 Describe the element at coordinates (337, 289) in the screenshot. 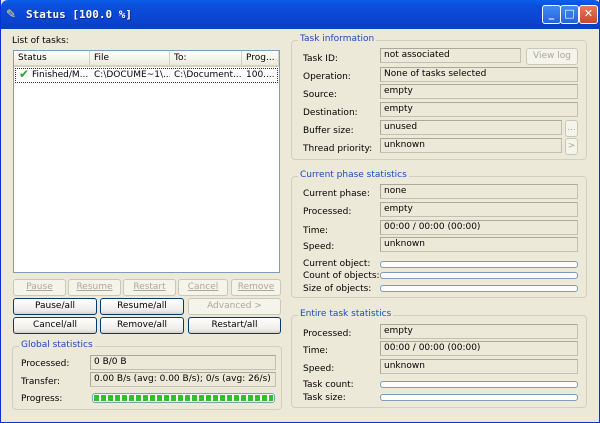

I see `size-of-objects-label: Size of objects:` at that location.